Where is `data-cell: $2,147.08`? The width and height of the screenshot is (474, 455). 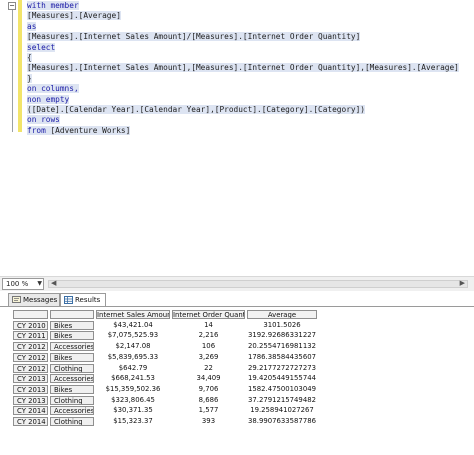 data-cell: $2,147.08 is located at coordinates (133, 346).